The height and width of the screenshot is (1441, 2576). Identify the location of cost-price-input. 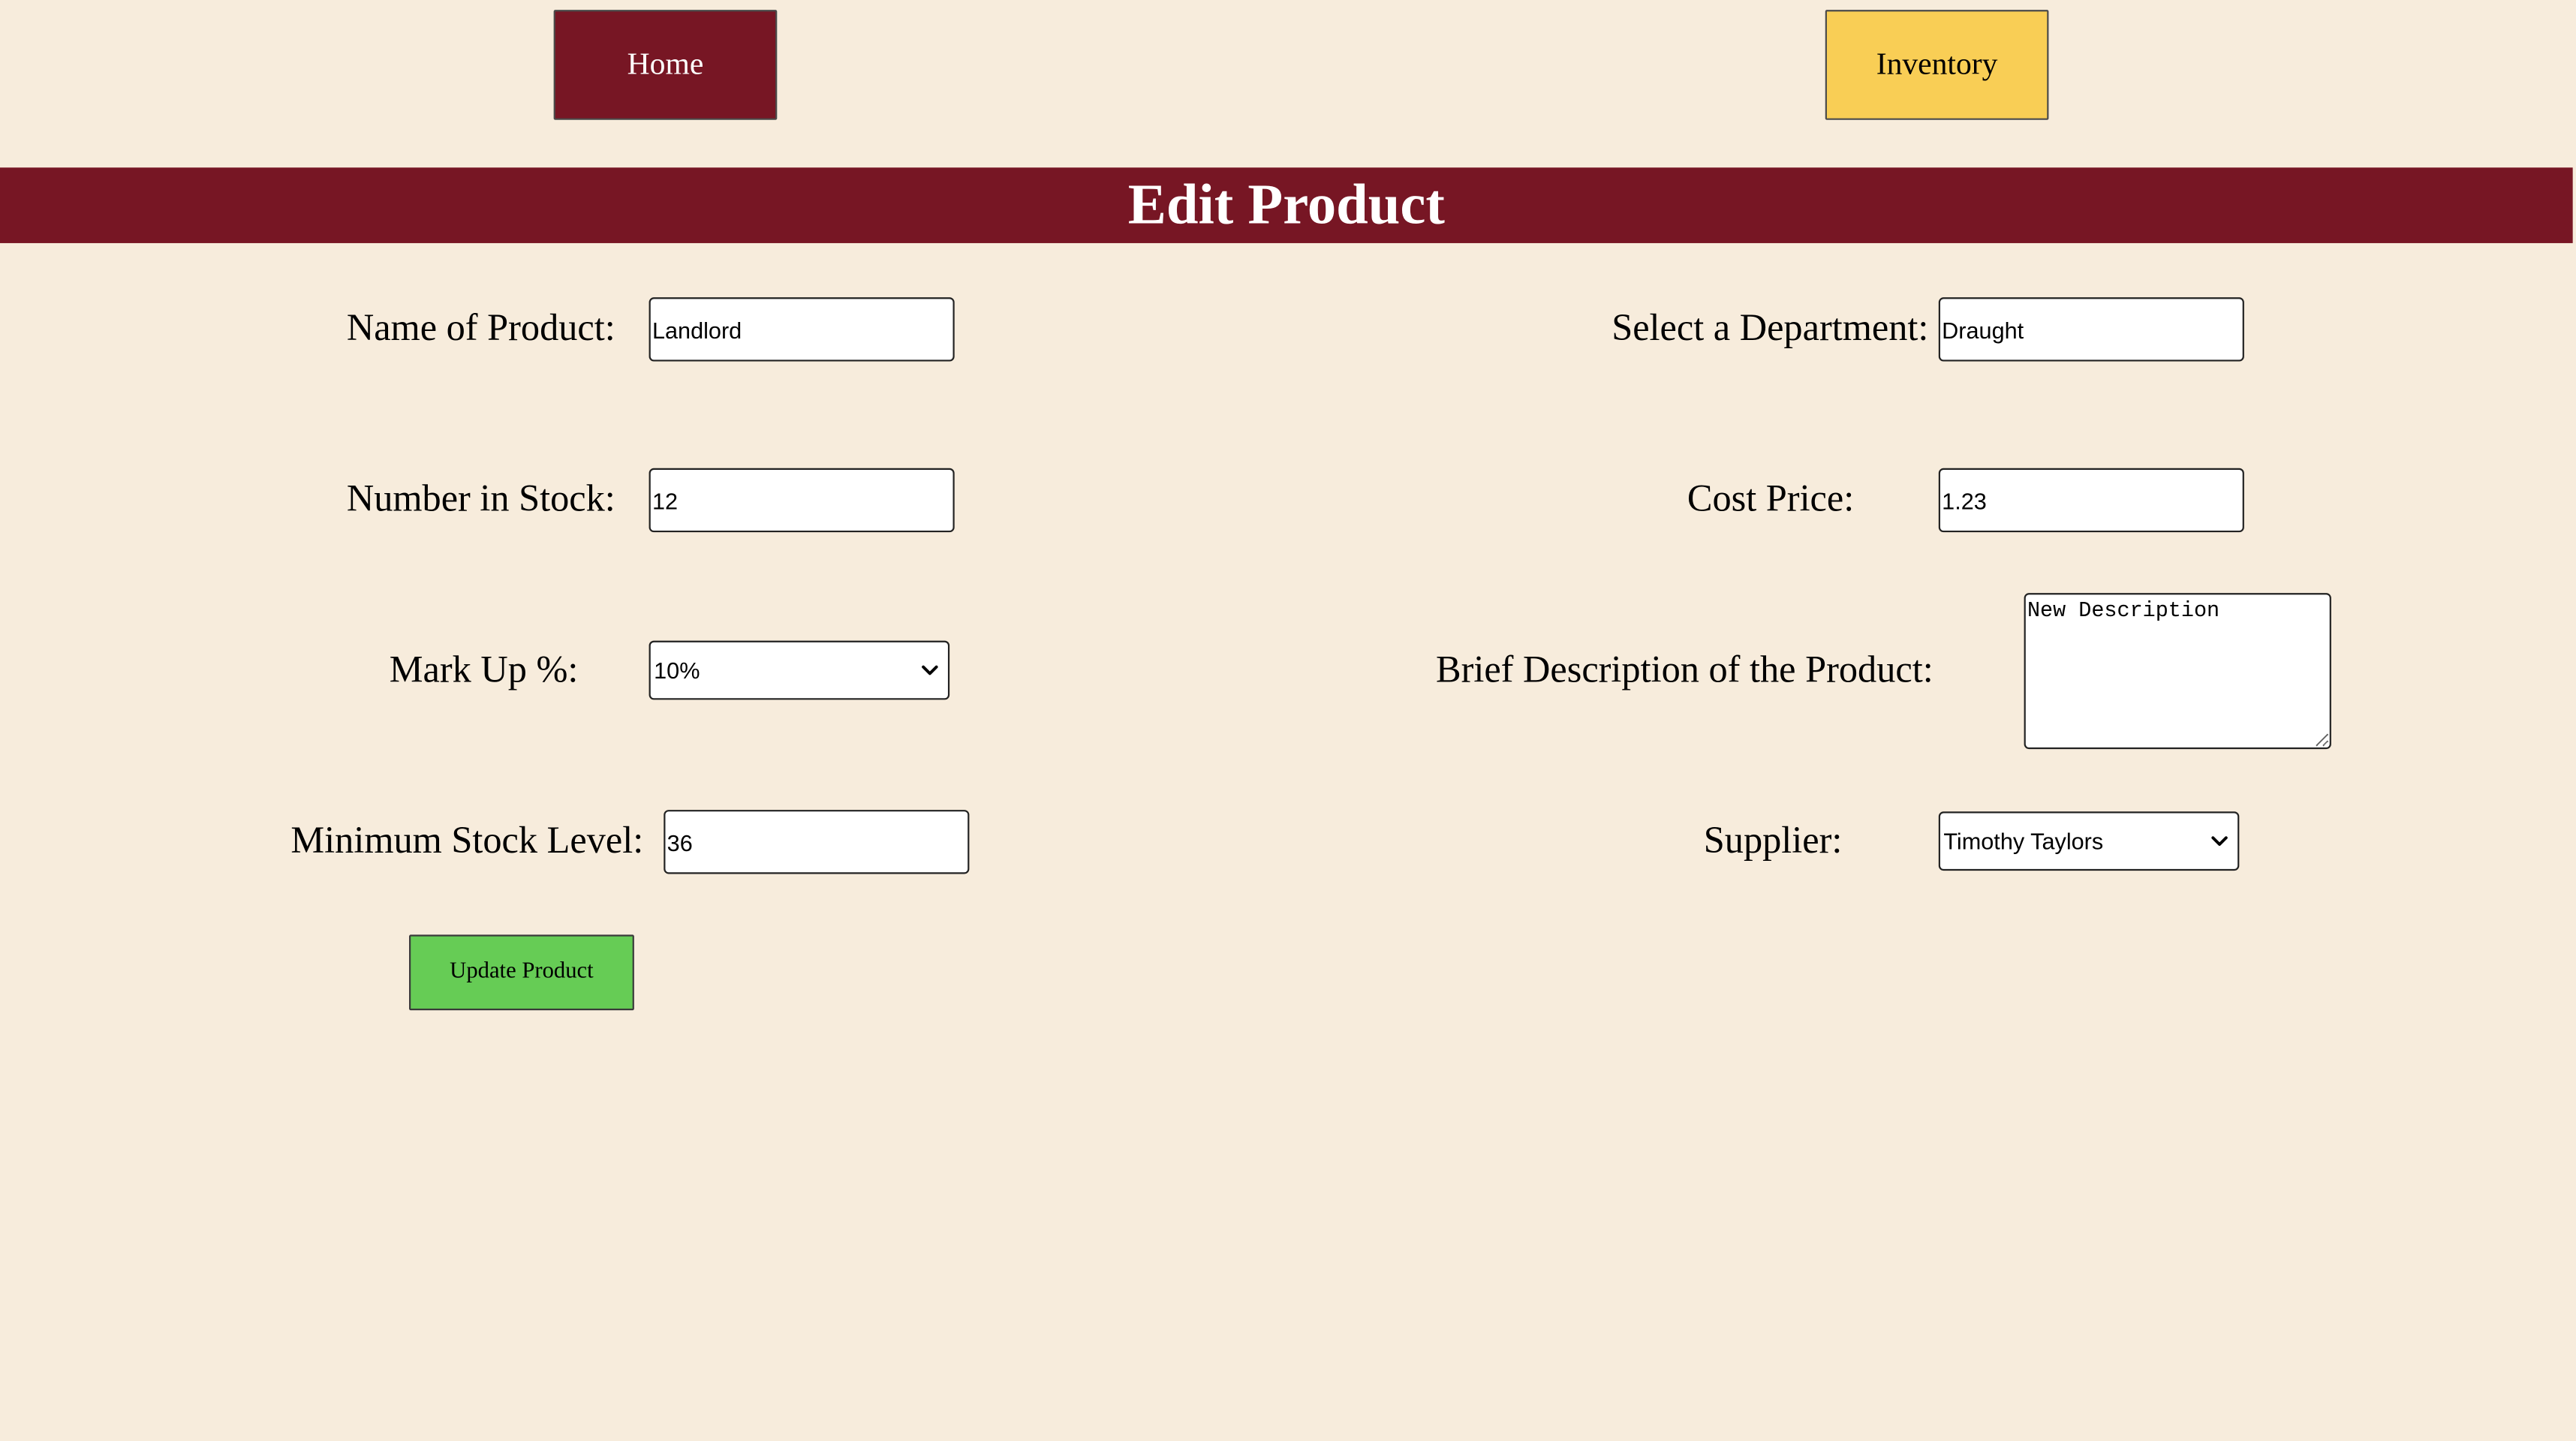
(2091, 500).